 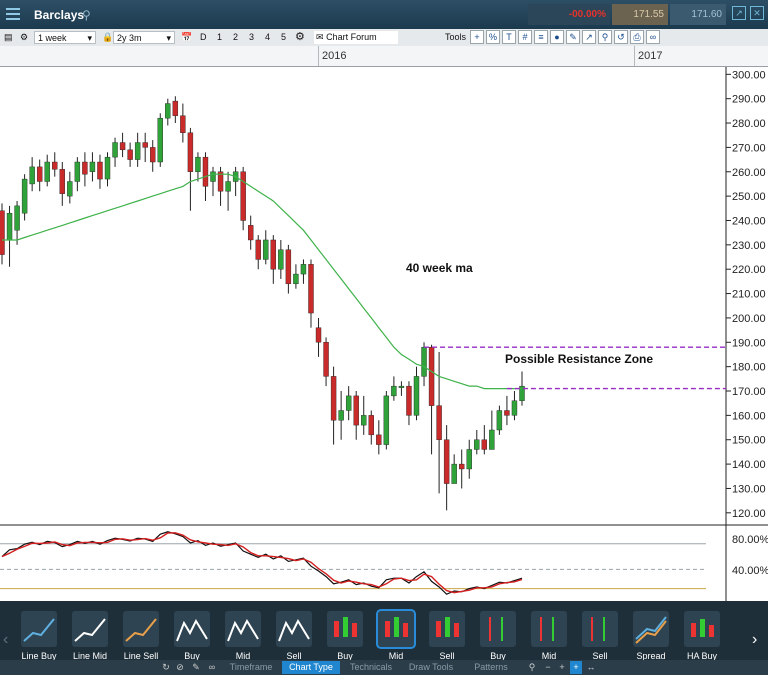 I want to click on close-icon: ✕, so click(x=757, y=13).